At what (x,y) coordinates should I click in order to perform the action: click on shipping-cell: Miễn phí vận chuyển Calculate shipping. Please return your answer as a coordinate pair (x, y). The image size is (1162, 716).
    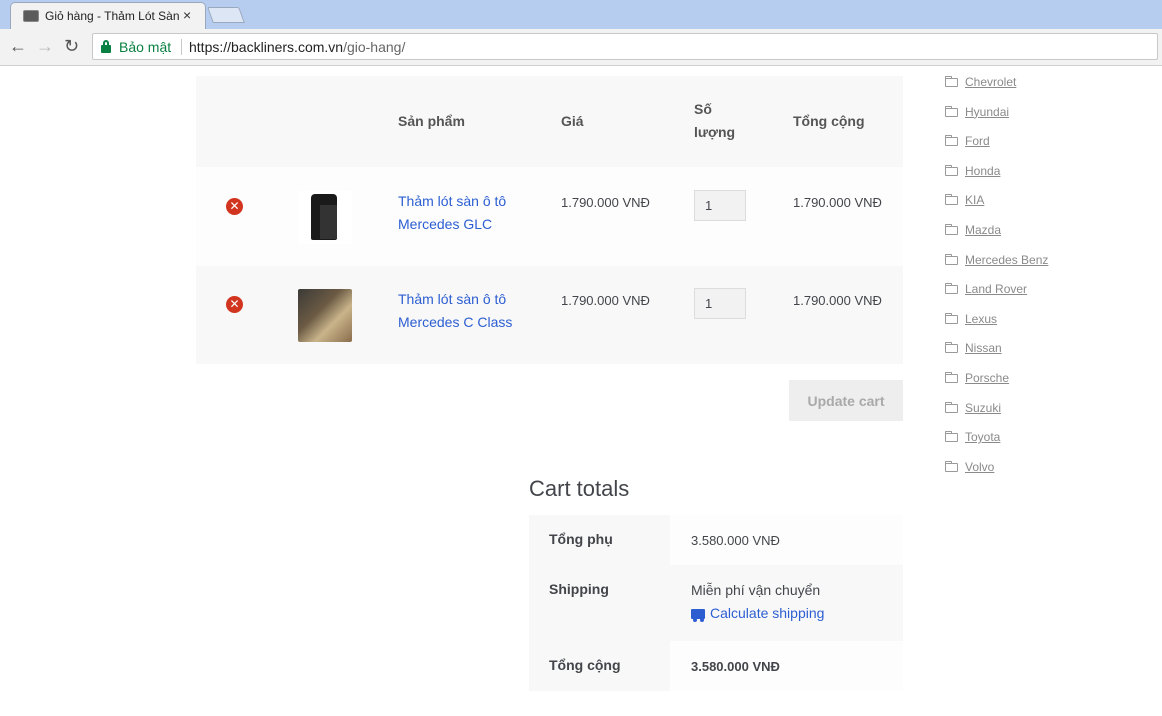
    Looking at the image, I should click on (786, 603).